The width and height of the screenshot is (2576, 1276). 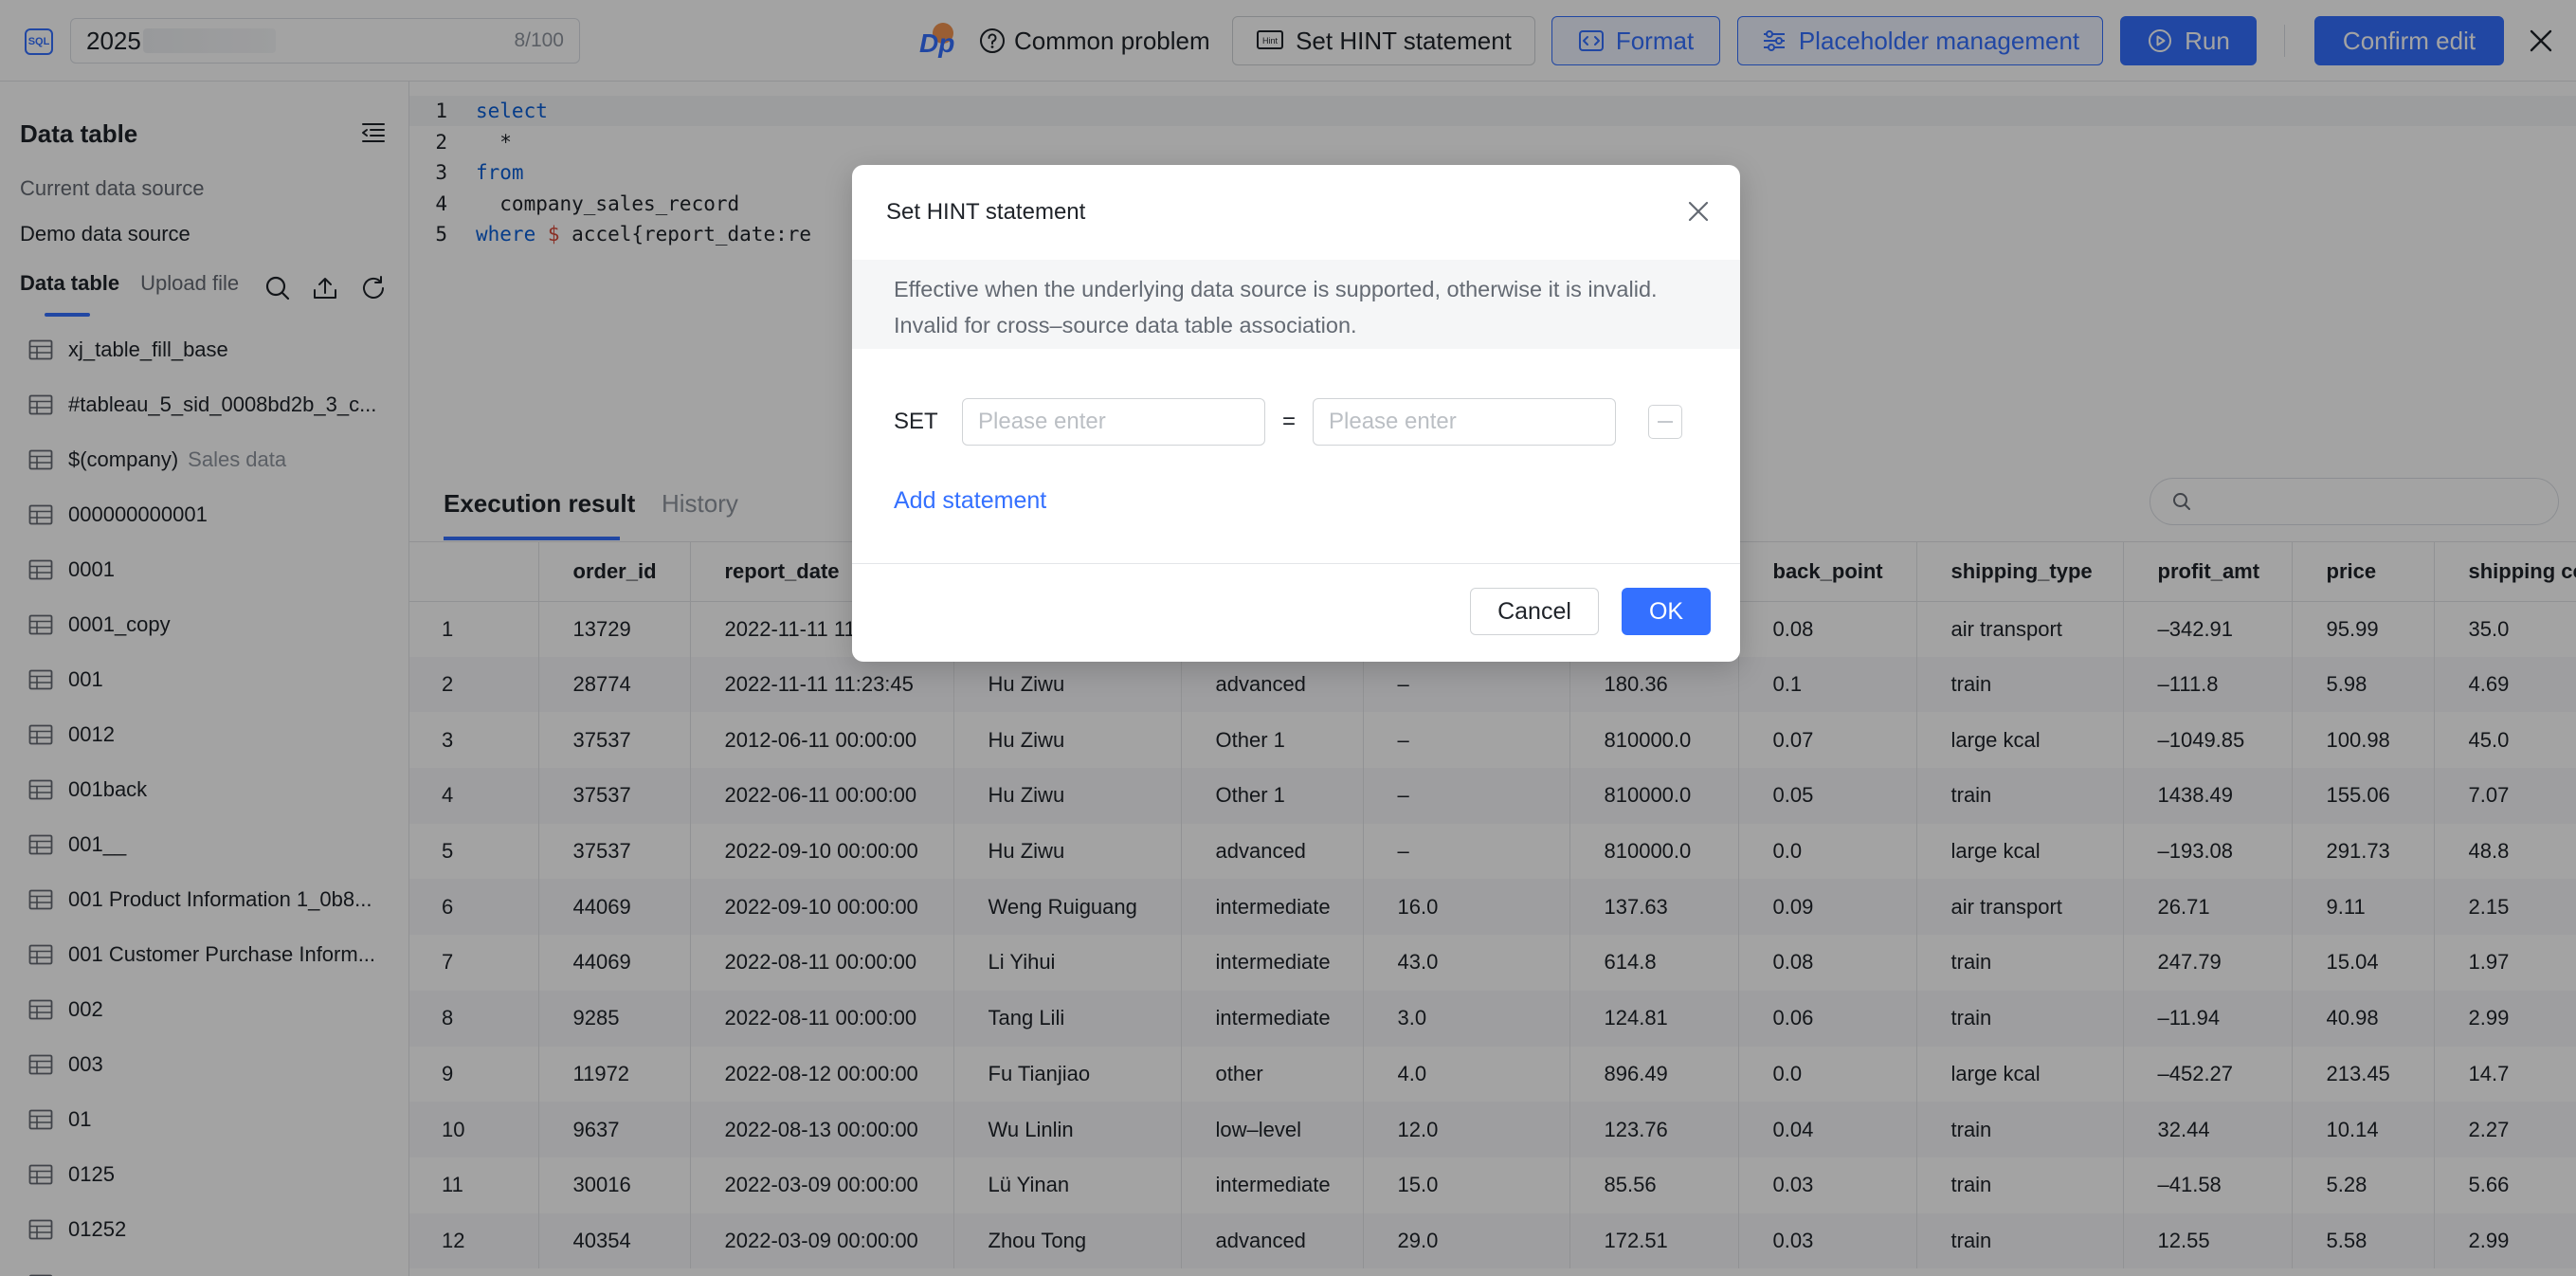 I want to click on add-statement-link: Add statement, so click(x=970, y=501).